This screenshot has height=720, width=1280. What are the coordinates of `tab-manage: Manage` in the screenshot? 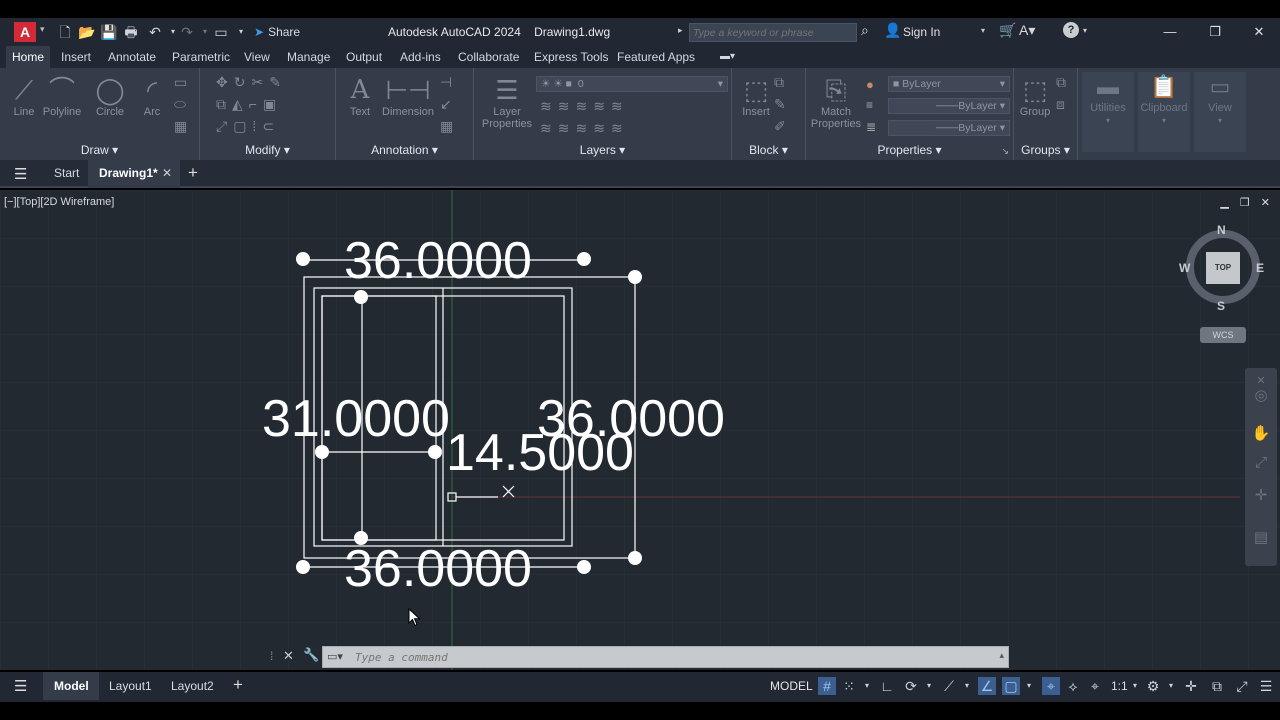 It's located at (308, 57).